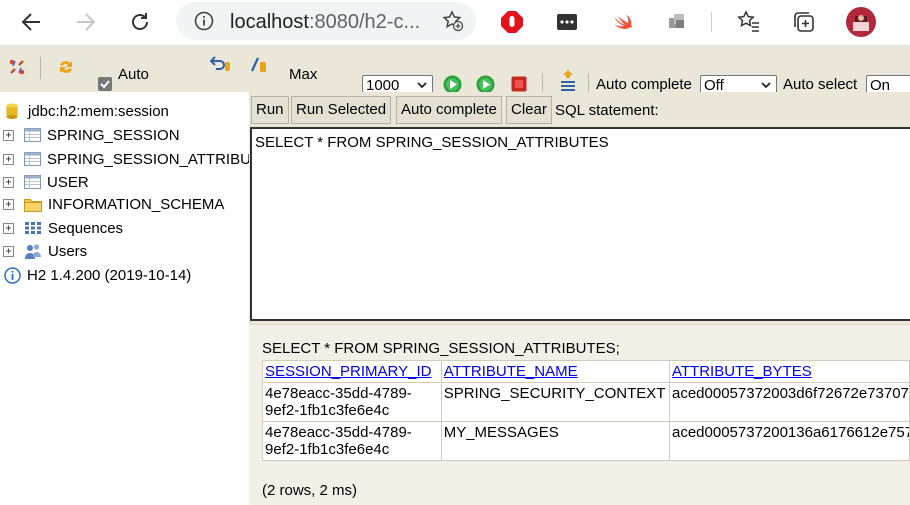 The width and height of the screenshot is (910, 505). I want to click on clear-button: Clear, so click(529, 110).